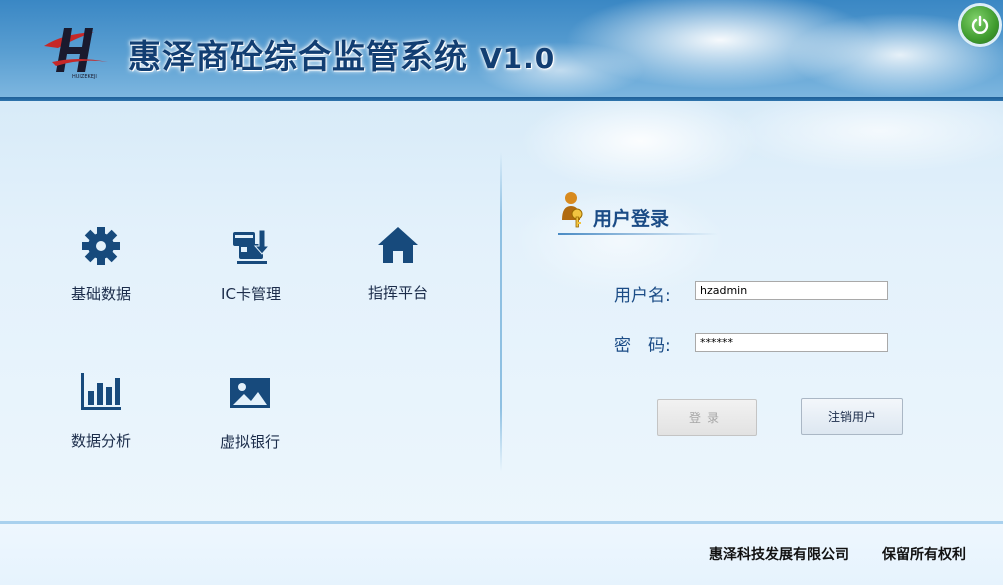 Image resolution: width=1003 pixels, height=585 pixels. I want to click on home-icon, so click(398, 245).